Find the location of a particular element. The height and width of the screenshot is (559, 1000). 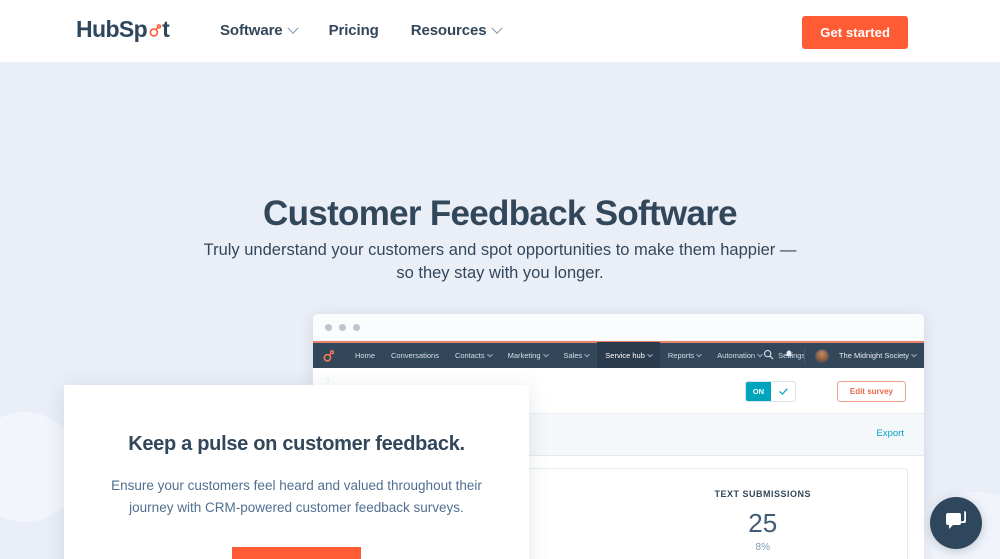

chat-bubbles-icon is located at coordinates (956, 523).